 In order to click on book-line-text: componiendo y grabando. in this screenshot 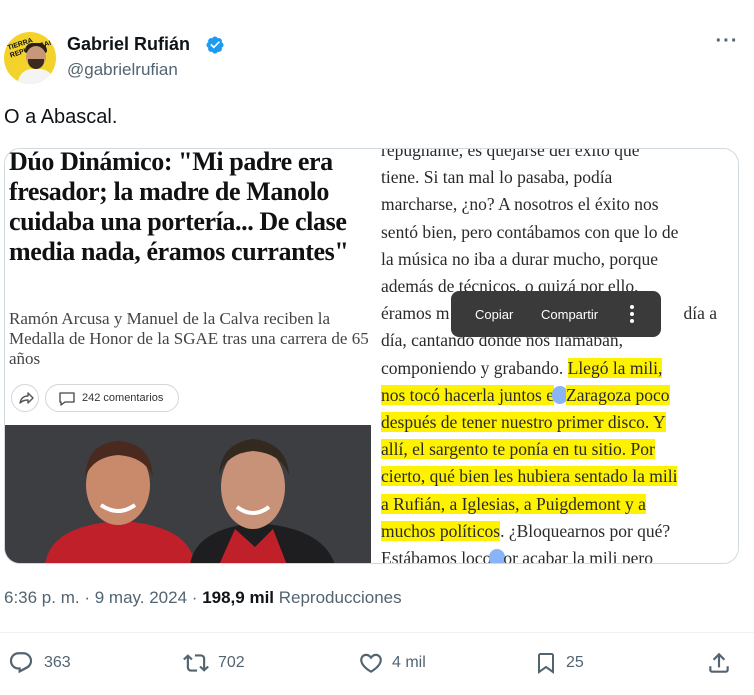, I will do `click(474, 367)`.